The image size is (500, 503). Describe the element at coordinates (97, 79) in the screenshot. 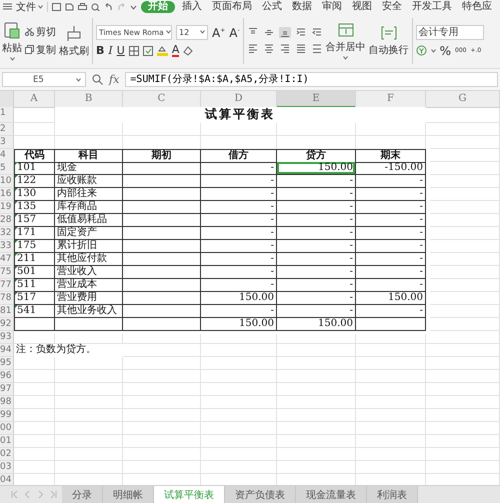

I see `zoom-icon` at that location.